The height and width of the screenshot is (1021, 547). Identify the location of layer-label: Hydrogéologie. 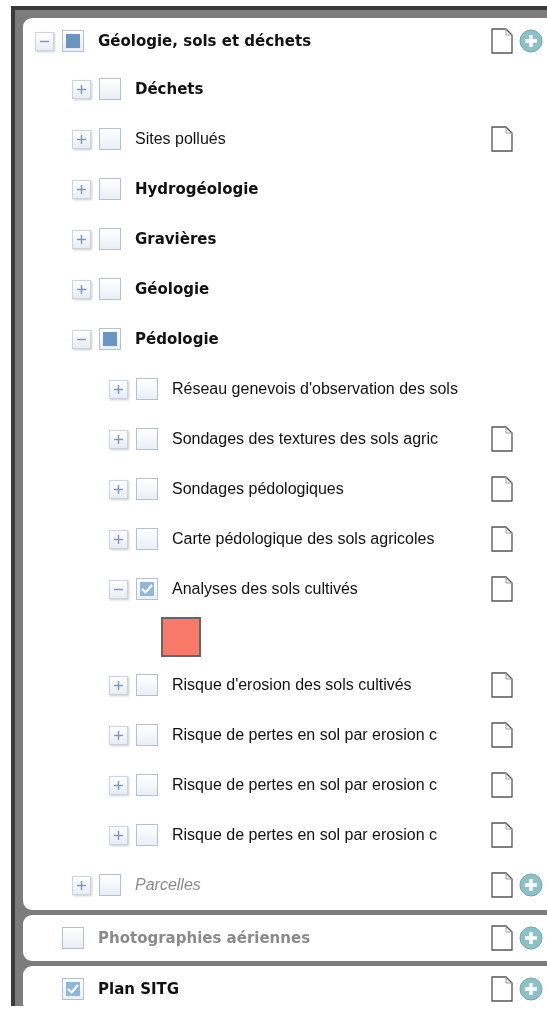
(313, 189).